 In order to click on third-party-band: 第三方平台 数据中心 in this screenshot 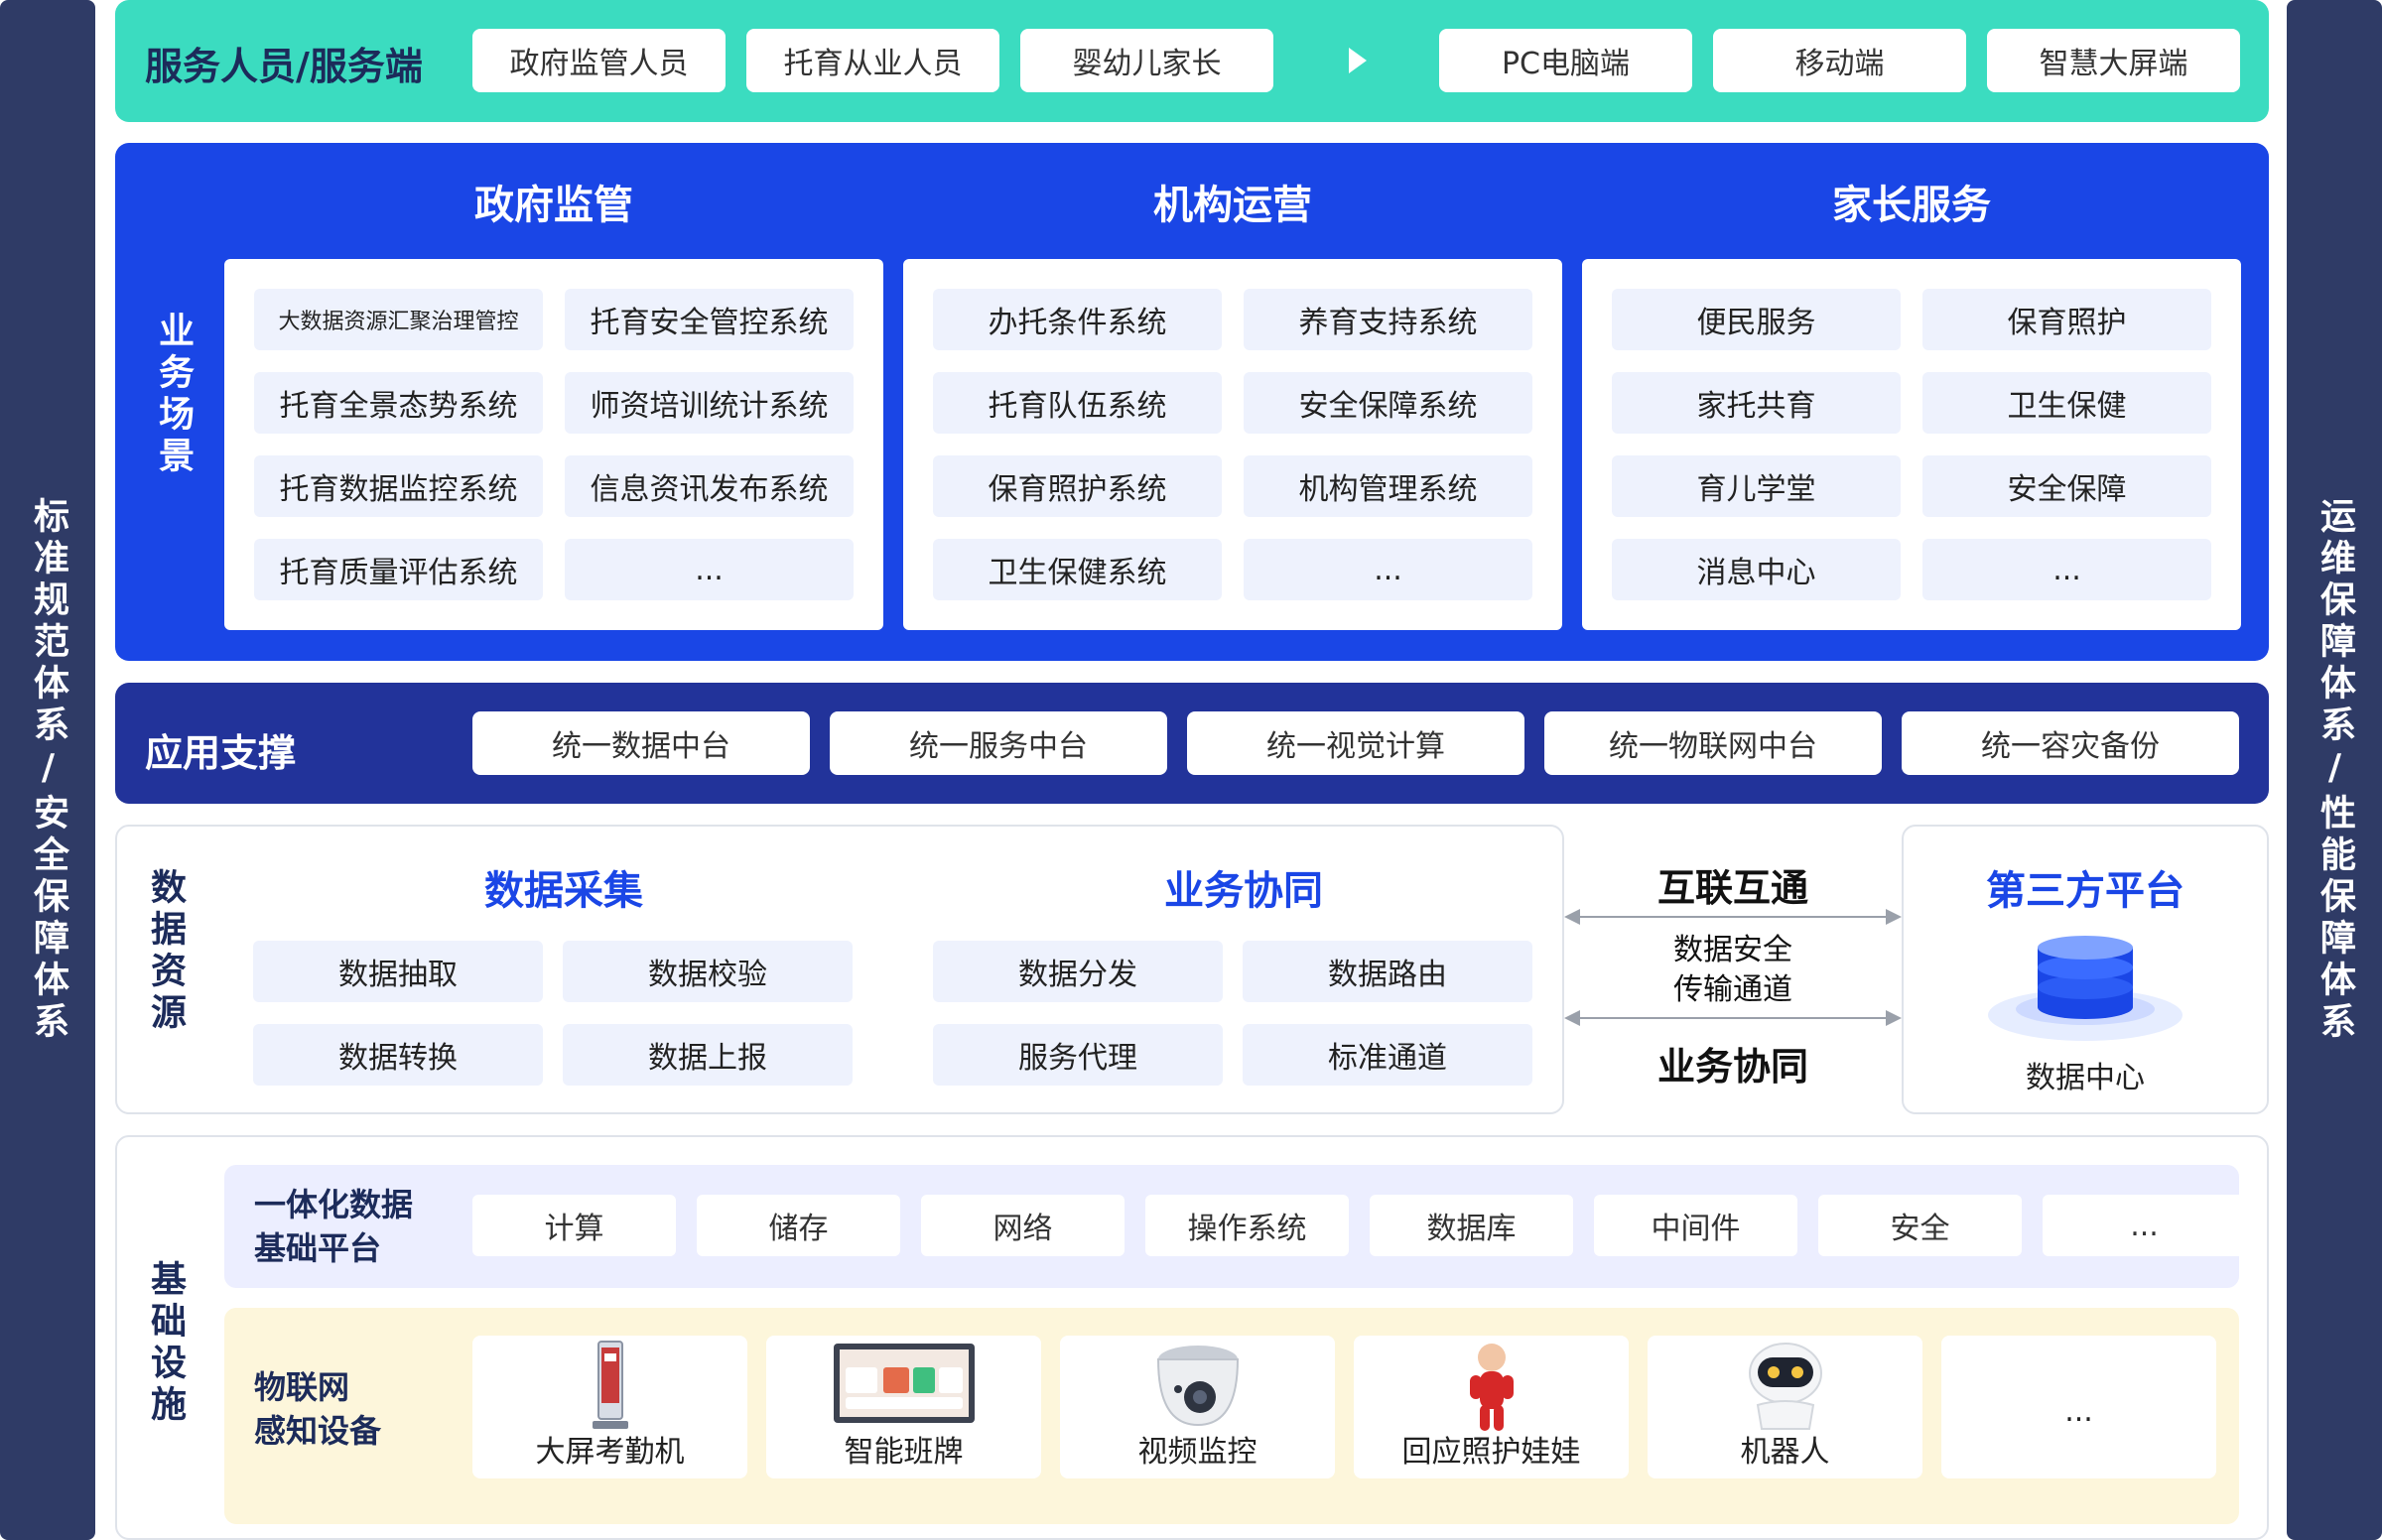, I will do `click(2086, 969)`.